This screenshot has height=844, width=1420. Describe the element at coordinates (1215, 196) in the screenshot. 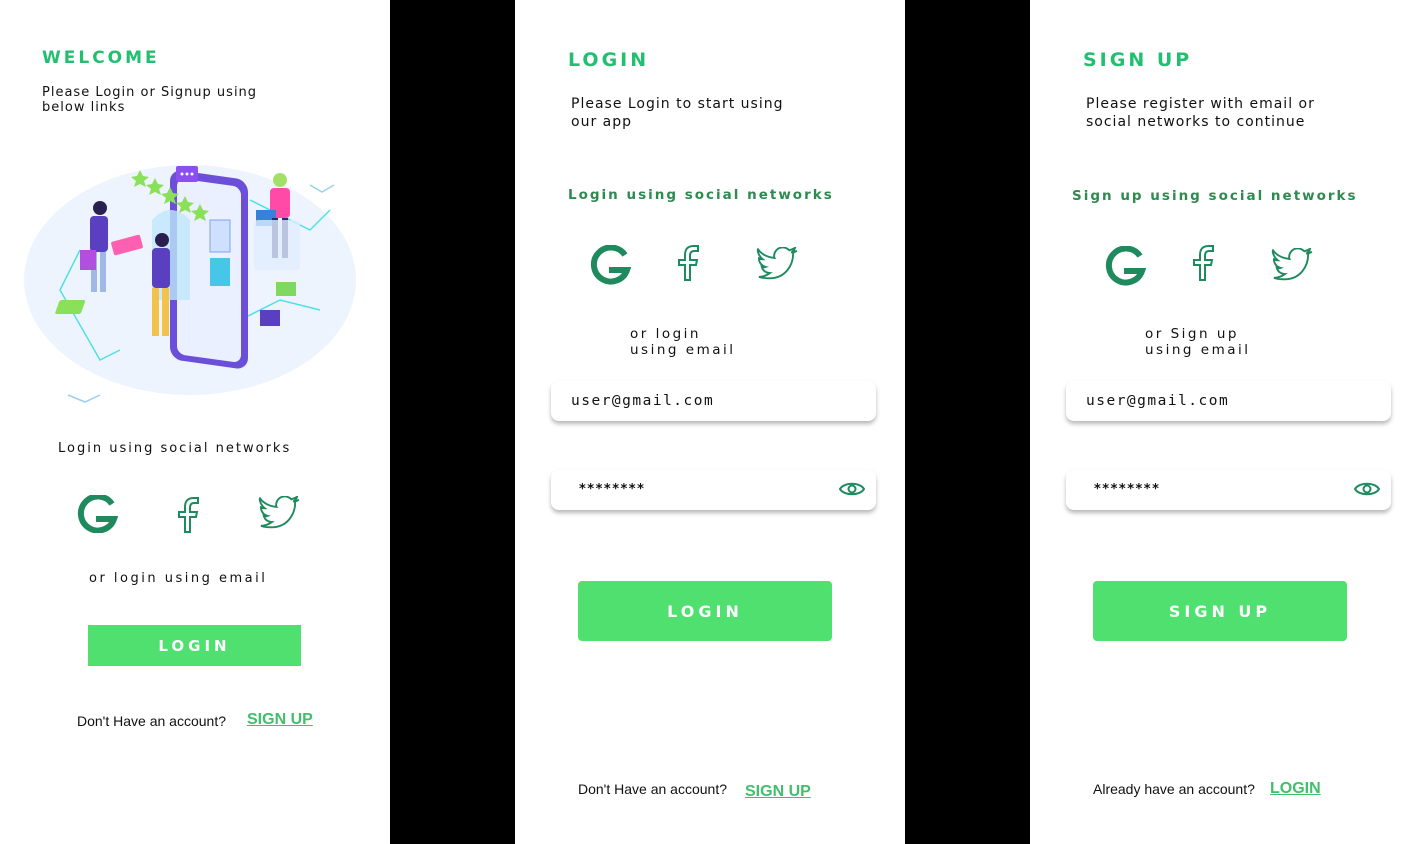

I see `social-signup-label: Sign up using social networks` at that location.